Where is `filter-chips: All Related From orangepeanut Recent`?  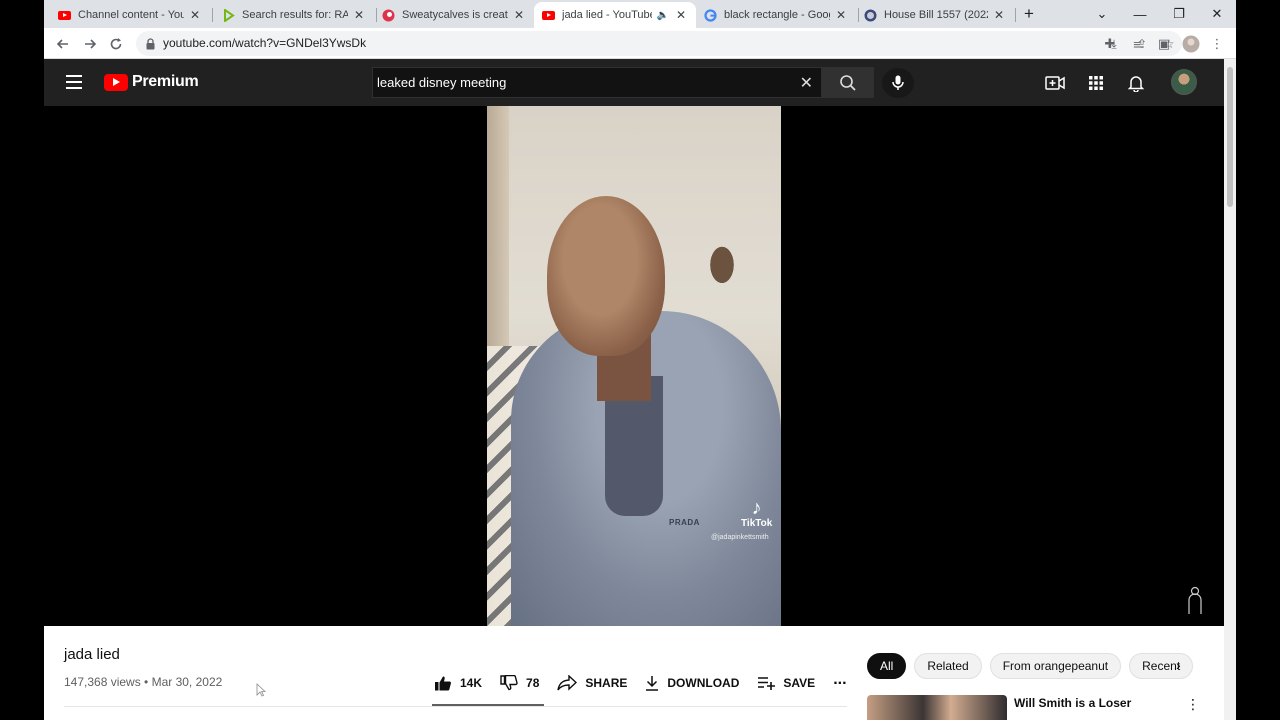 filter-chips: All Related From orangepeanut Recent is located at coordinates (1034, 666).